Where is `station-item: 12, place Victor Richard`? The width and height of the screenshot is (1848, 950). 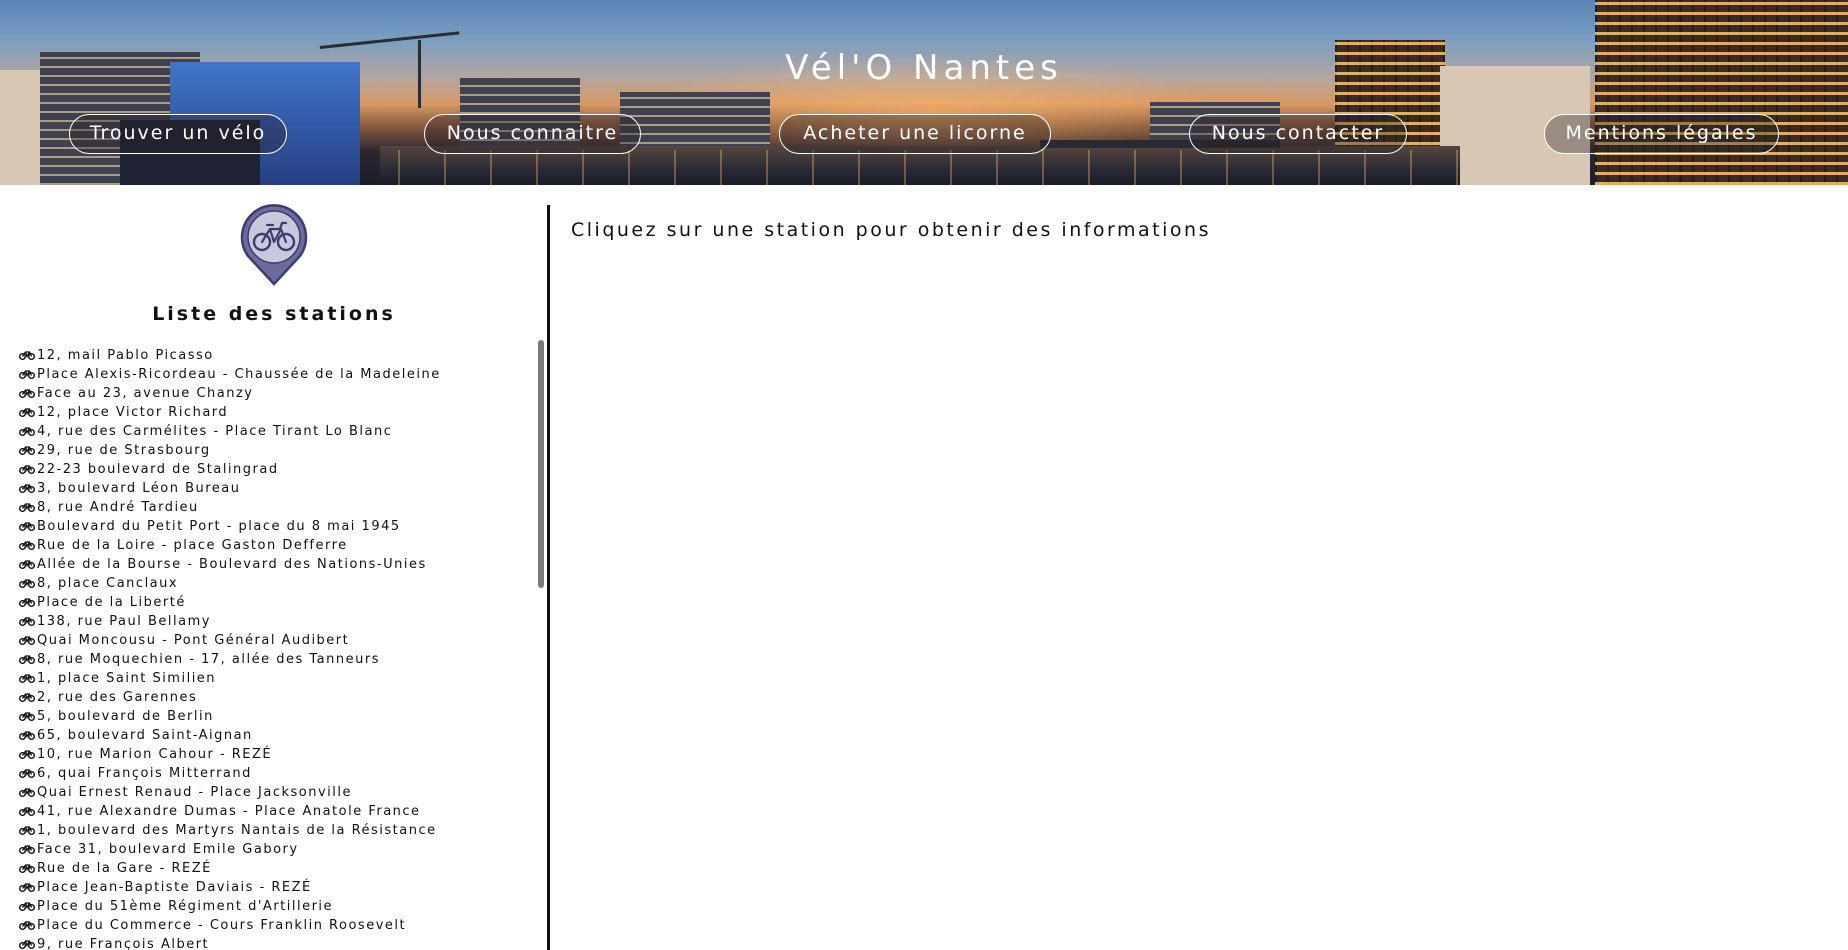
station-item: 12, place Victor Richard is located at coordinates (274, 412).